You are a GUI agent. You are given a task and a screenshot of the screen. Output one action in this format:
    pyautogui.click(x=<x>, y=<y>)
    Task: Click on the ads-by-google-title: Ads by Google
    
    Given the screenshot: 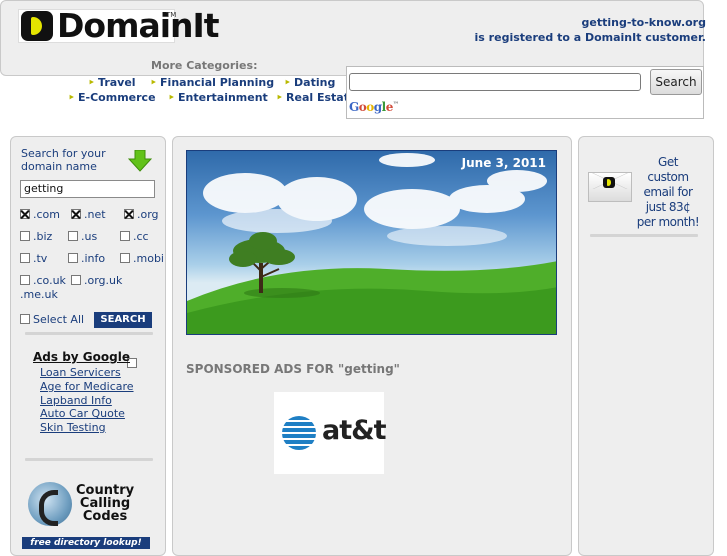 What is the action you would take?
    pyautogui.click(x=81, y=357)
    